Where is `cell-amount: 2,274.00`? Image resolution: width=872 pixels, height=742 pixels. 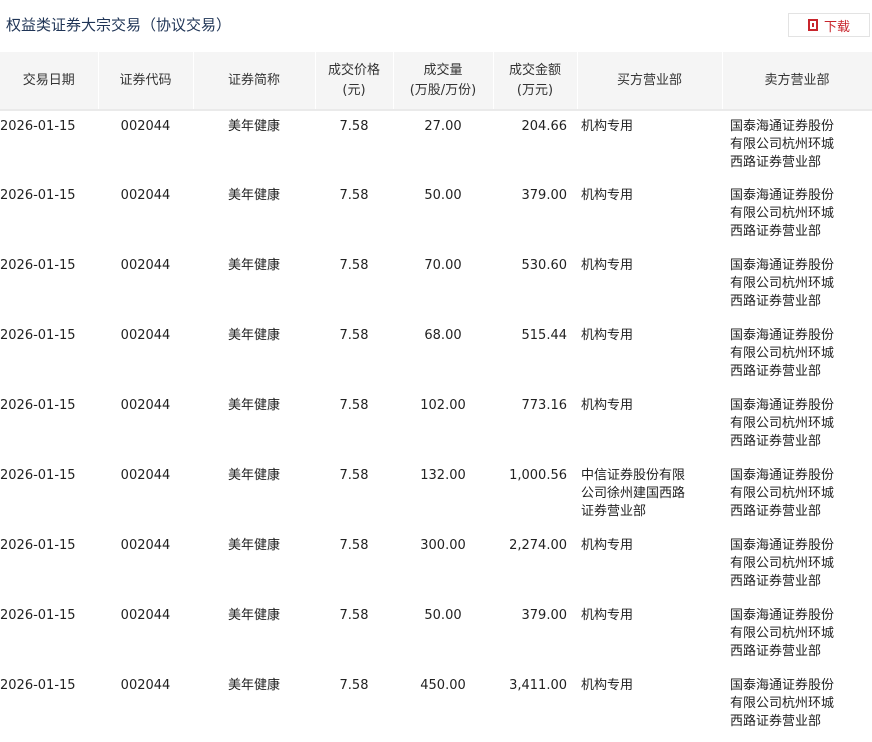
cell-amount: 2,274.00 is located at coordinates (535, 565).